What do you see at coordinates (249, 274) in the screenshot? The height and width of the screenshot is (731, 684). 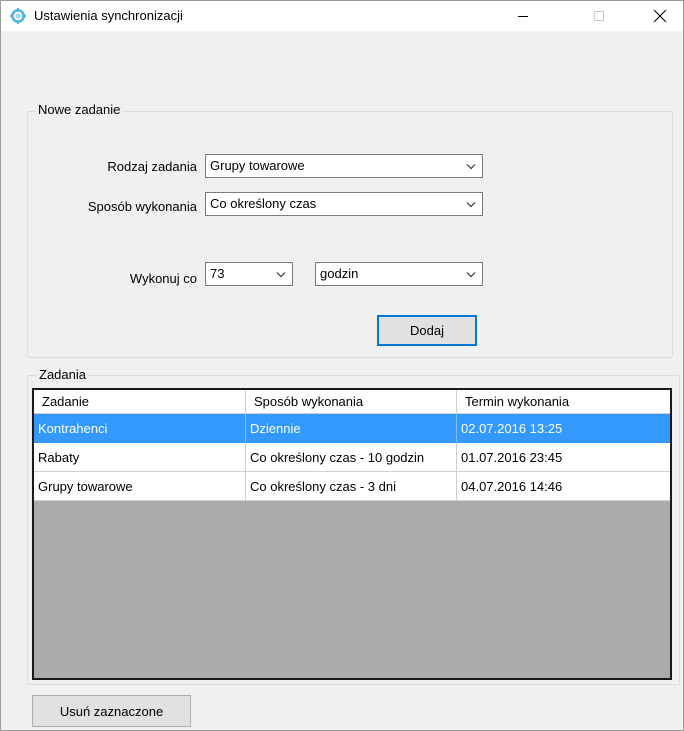 I see `every-value-select: 73` at bounding box center [249, 274].